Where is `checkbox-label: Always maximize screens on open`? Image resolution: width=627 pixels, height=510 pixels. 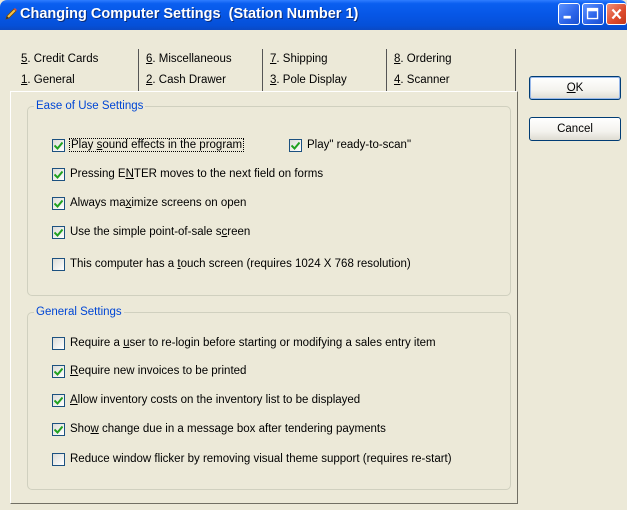 checkbox-label: Always maximize screens on open is located at coordinates (158, 203).